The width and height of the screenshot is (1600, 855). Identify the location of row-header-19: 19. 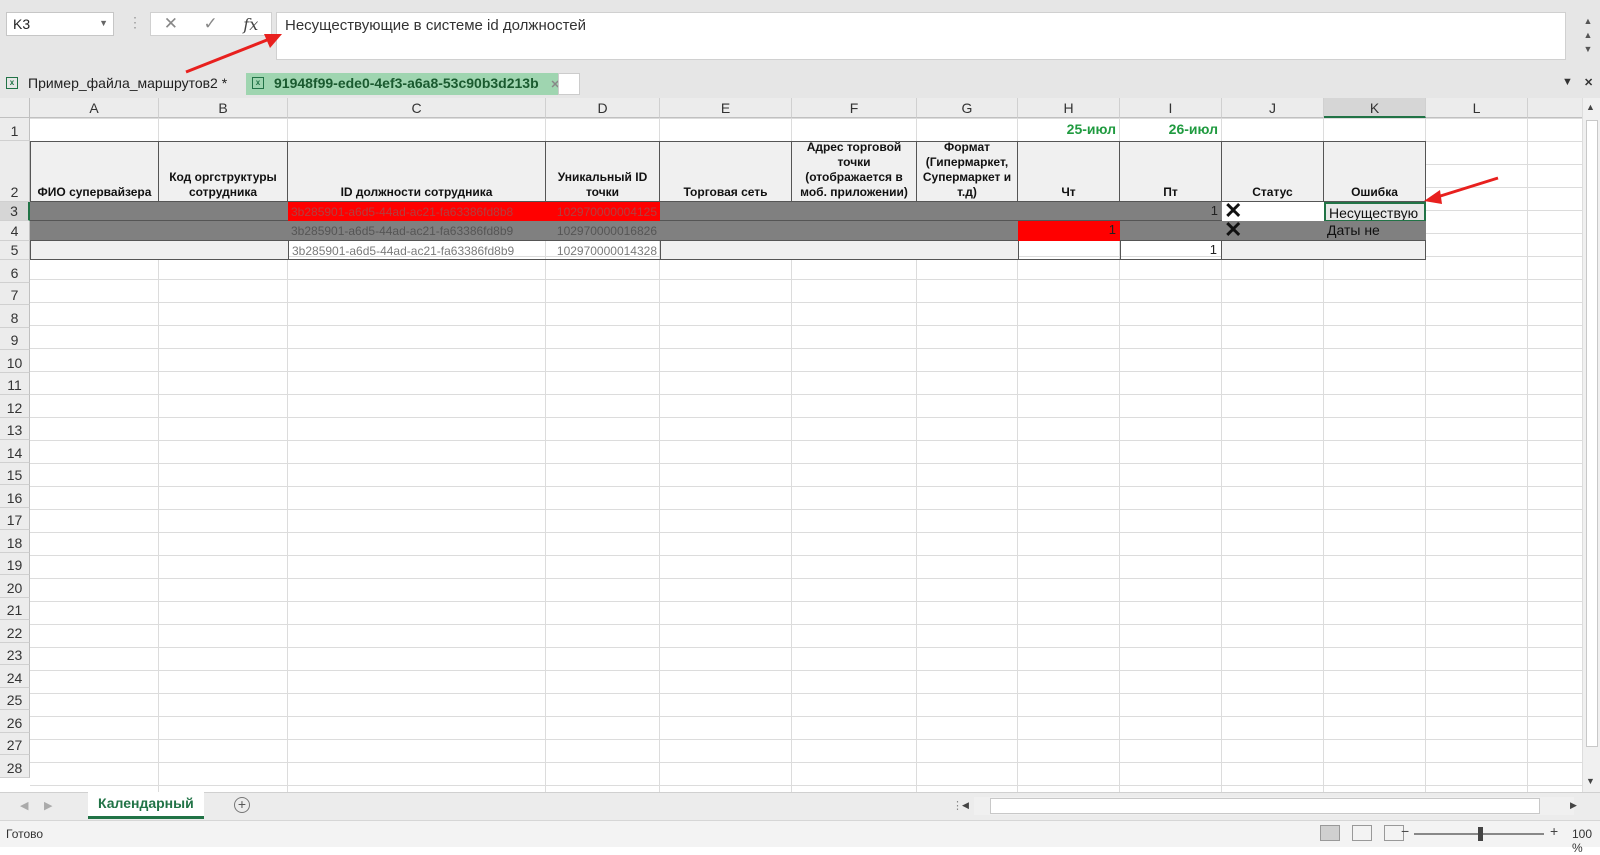
(15, 563).